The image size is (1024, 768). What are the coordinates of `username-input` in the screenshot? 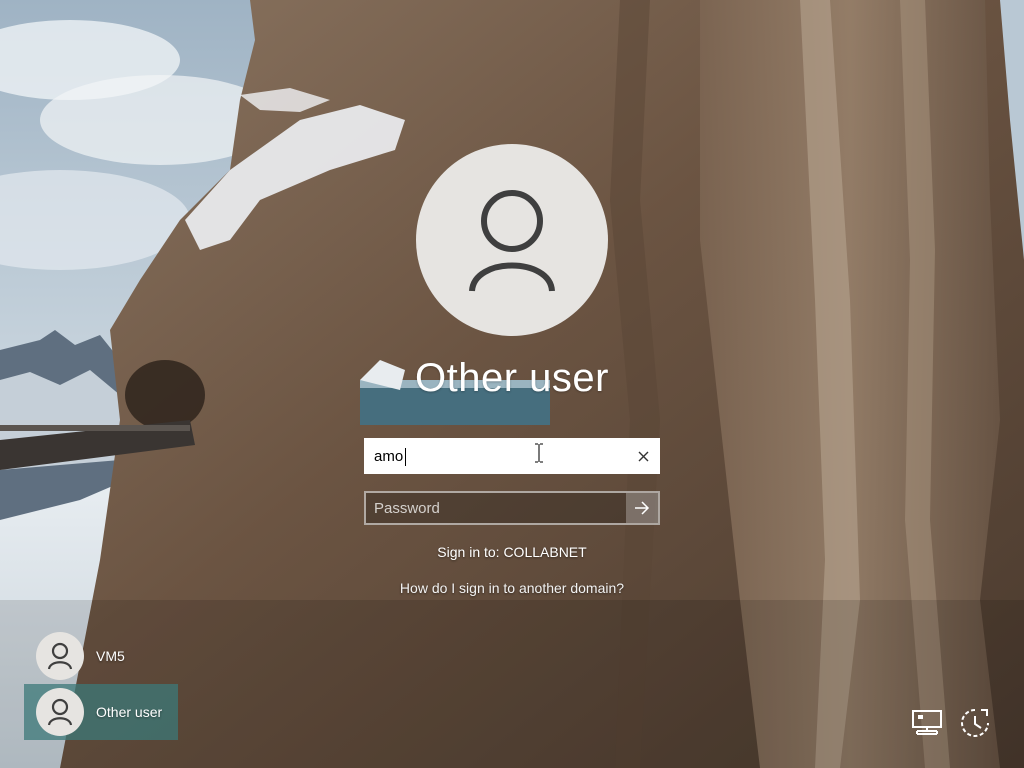 It's located at (499, 456).